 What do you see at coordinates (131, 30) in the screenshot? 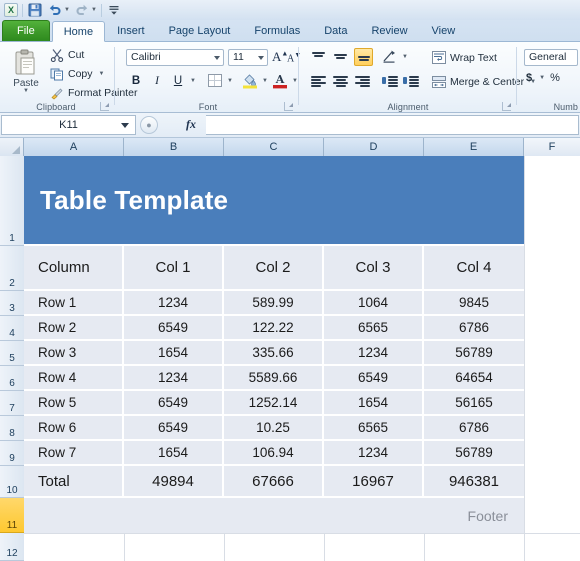
I see `tab-insert: Insert` at bounding box center [131, 30].